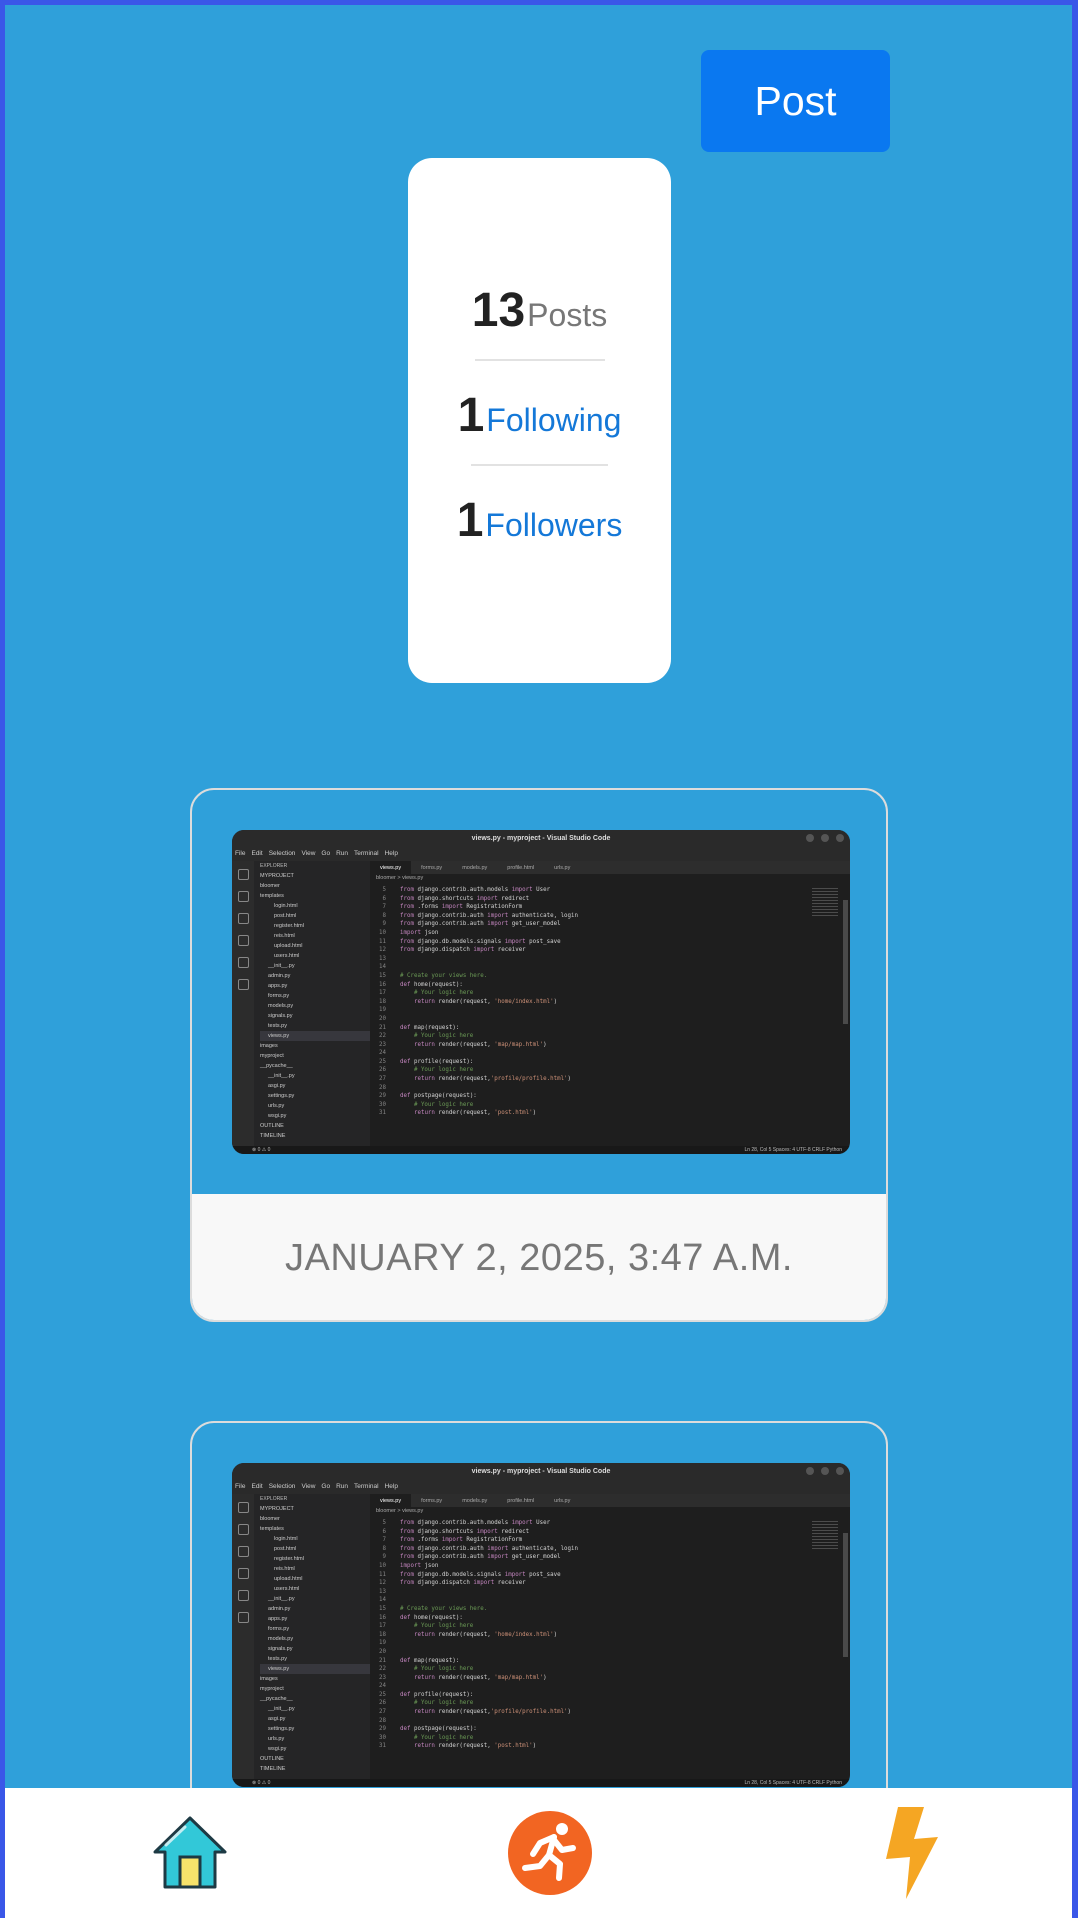  What do you see at coordinates (553, 420) in the screenshot?
I see `following-link: Following` at bounding box center [553, 420].